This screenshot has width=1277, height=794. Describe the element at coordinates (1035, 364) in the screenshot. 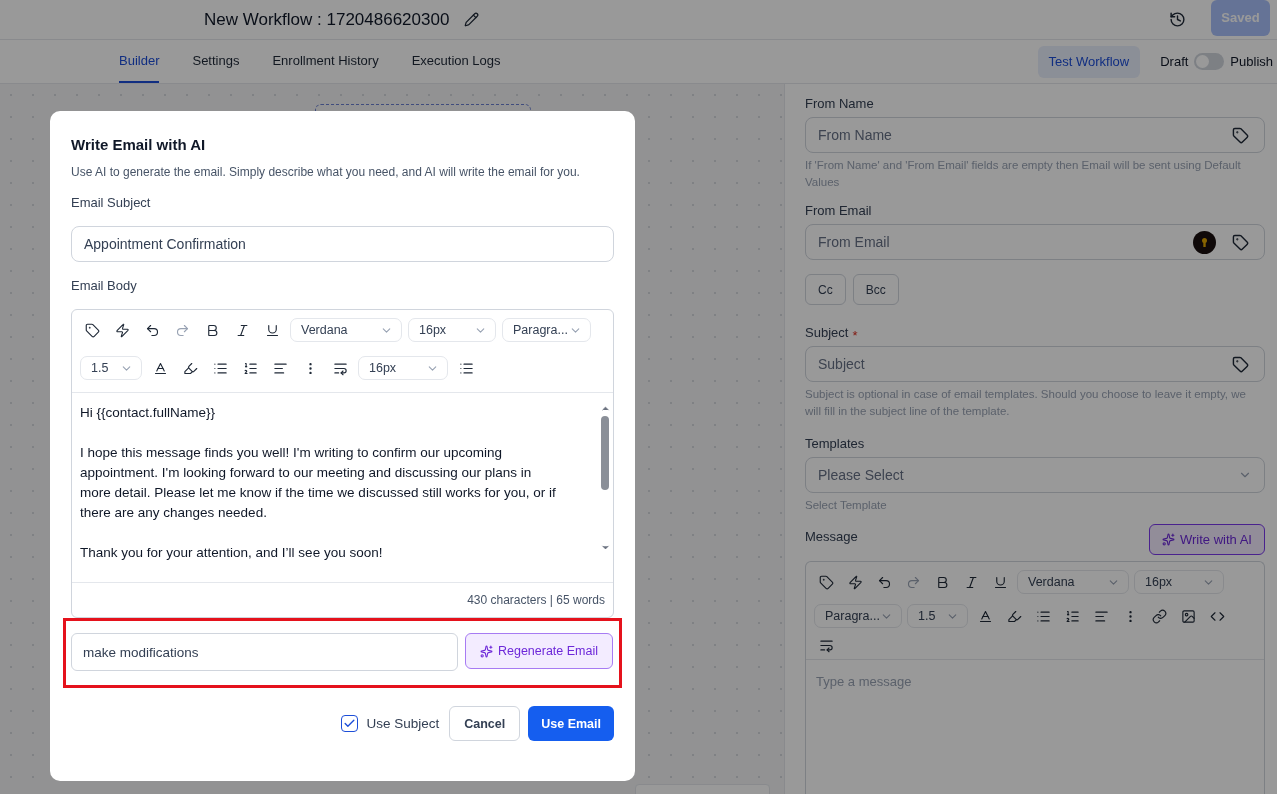

I see `subject-field: Subject` at that location.